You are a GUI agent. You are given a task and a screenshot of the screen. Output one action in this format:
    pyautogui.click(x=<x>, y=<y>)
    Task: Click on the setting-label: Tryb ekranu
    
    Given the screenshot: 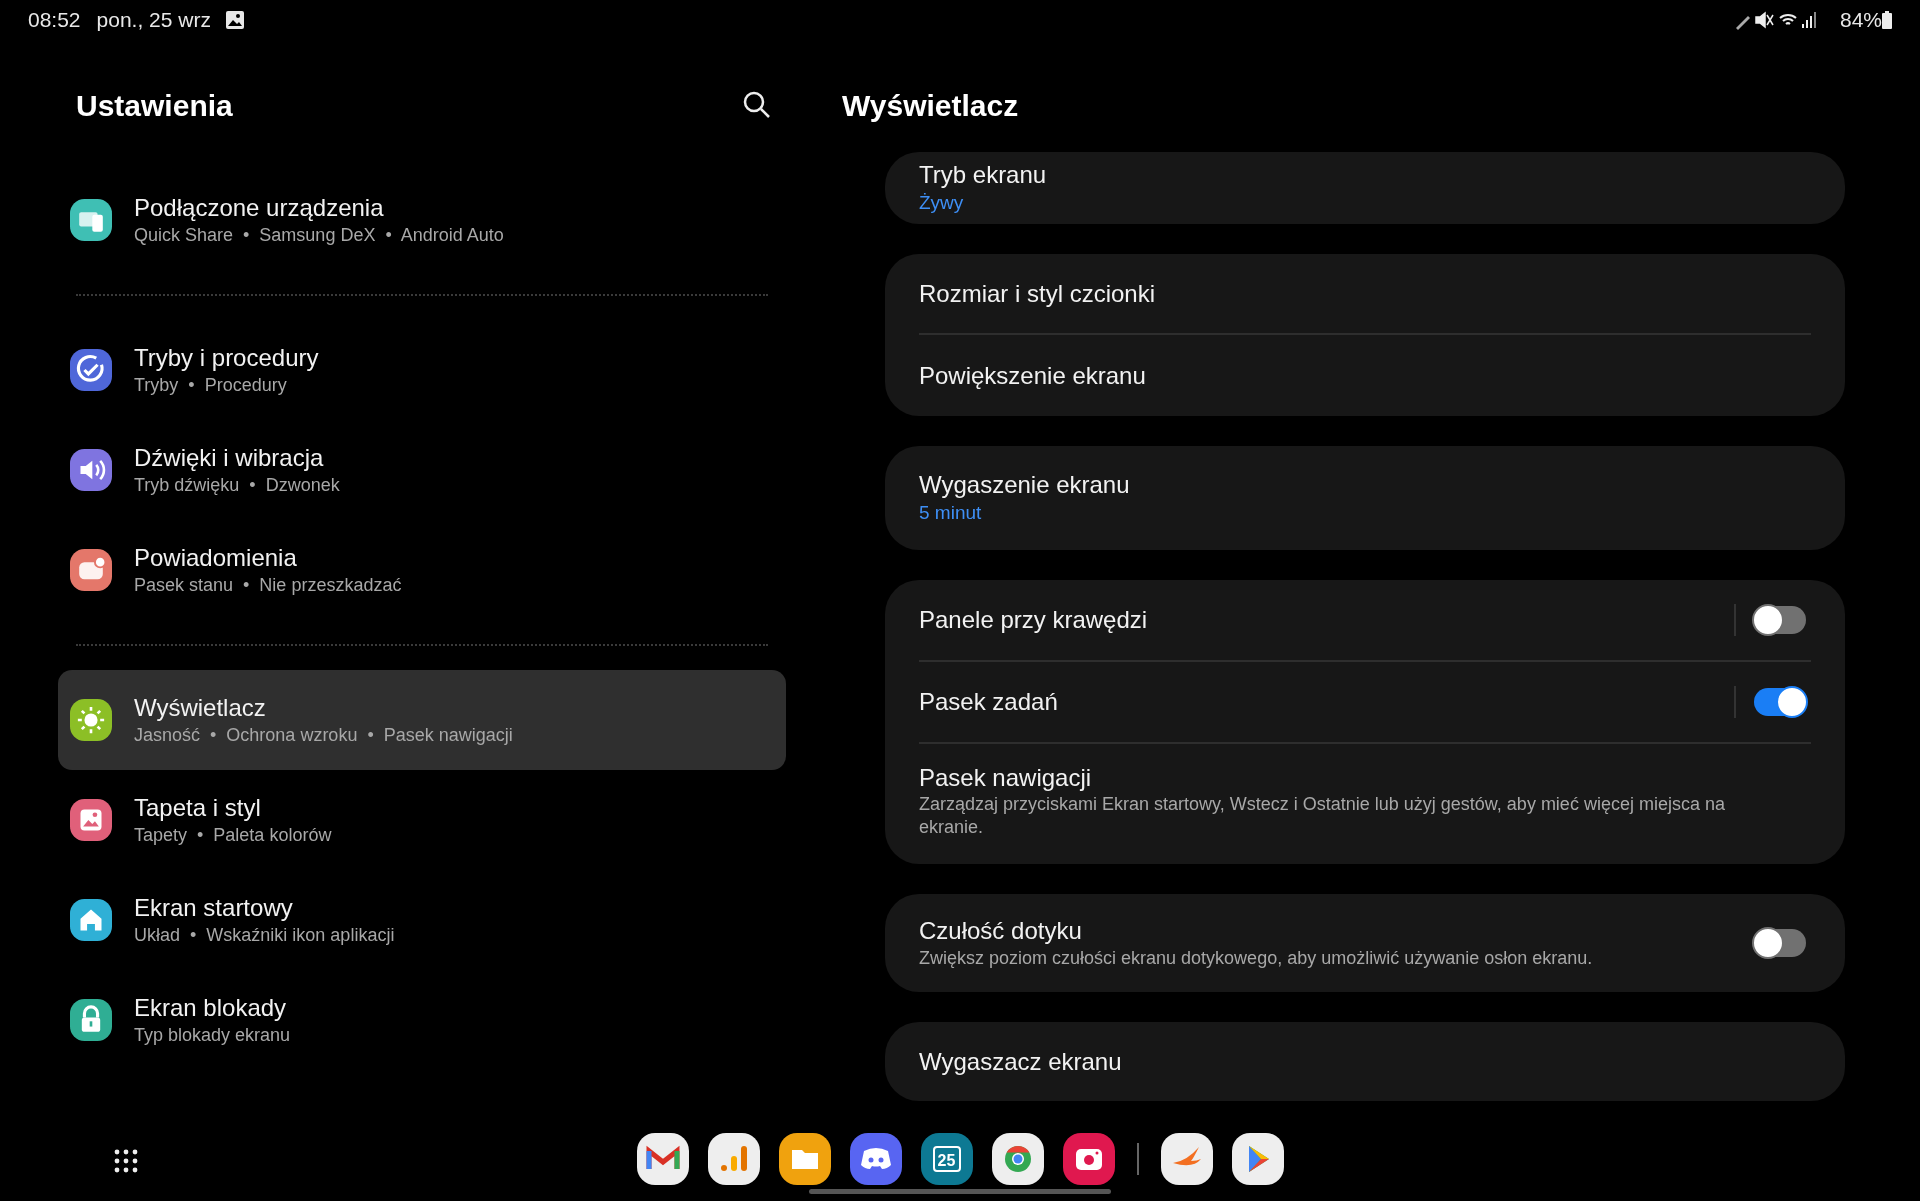 What is the action you would take?
    pyautogui.click(x=983, y=175)
    